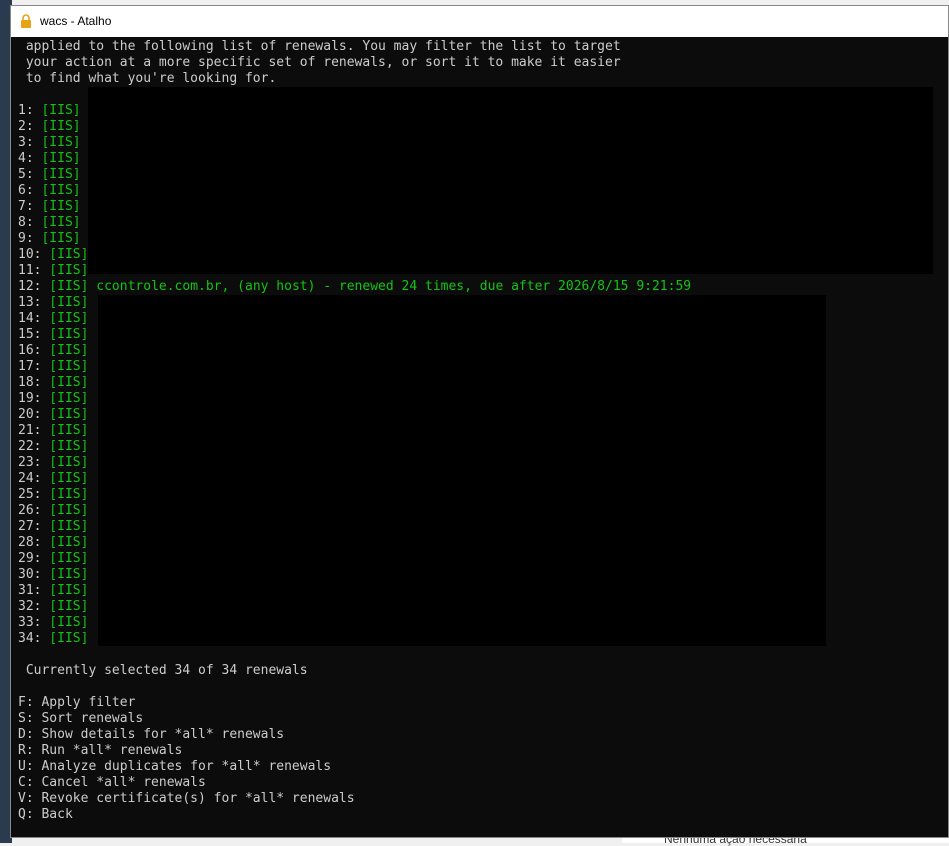  I want to click on title-bar: wacs - Atalho, so click(479, 21).